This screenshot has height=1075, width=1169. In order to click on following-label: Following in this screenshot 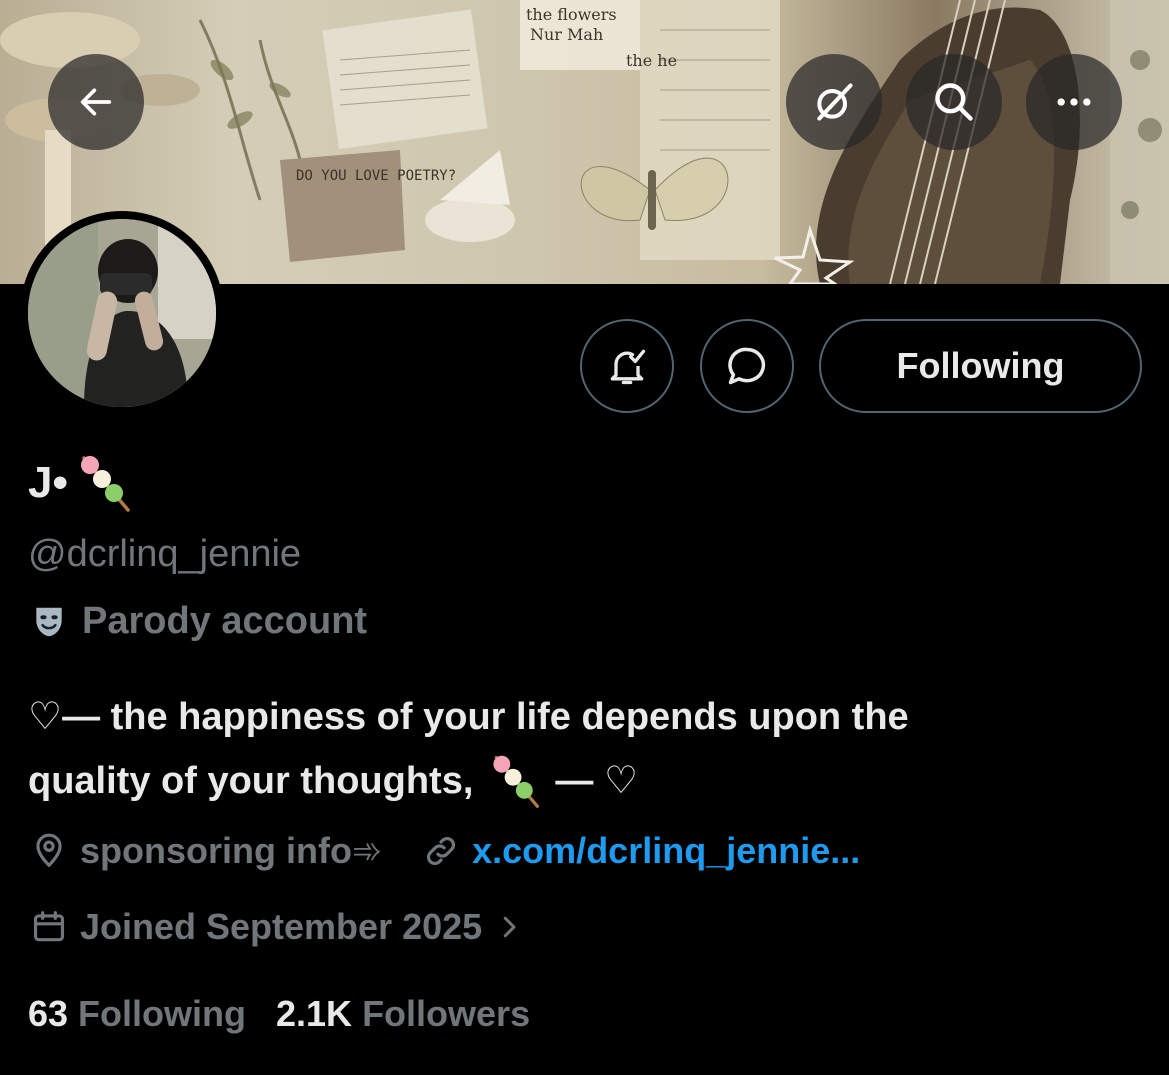, I will do `click(162, 1013)`.